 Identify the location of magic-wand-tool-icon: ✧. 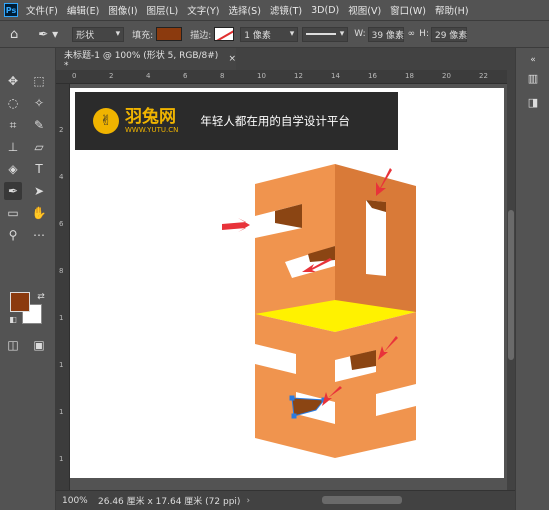
(39, 103).